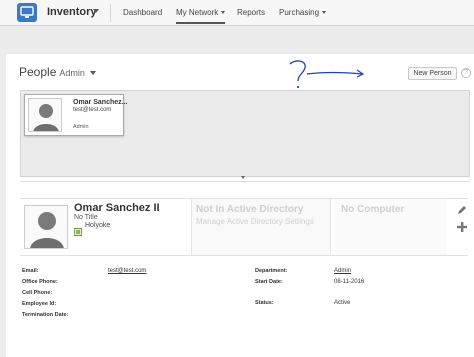  What do you see at coordinates (462, 229) in the screenshot?
I see `plus-icon` at bounding box center [462, 229].